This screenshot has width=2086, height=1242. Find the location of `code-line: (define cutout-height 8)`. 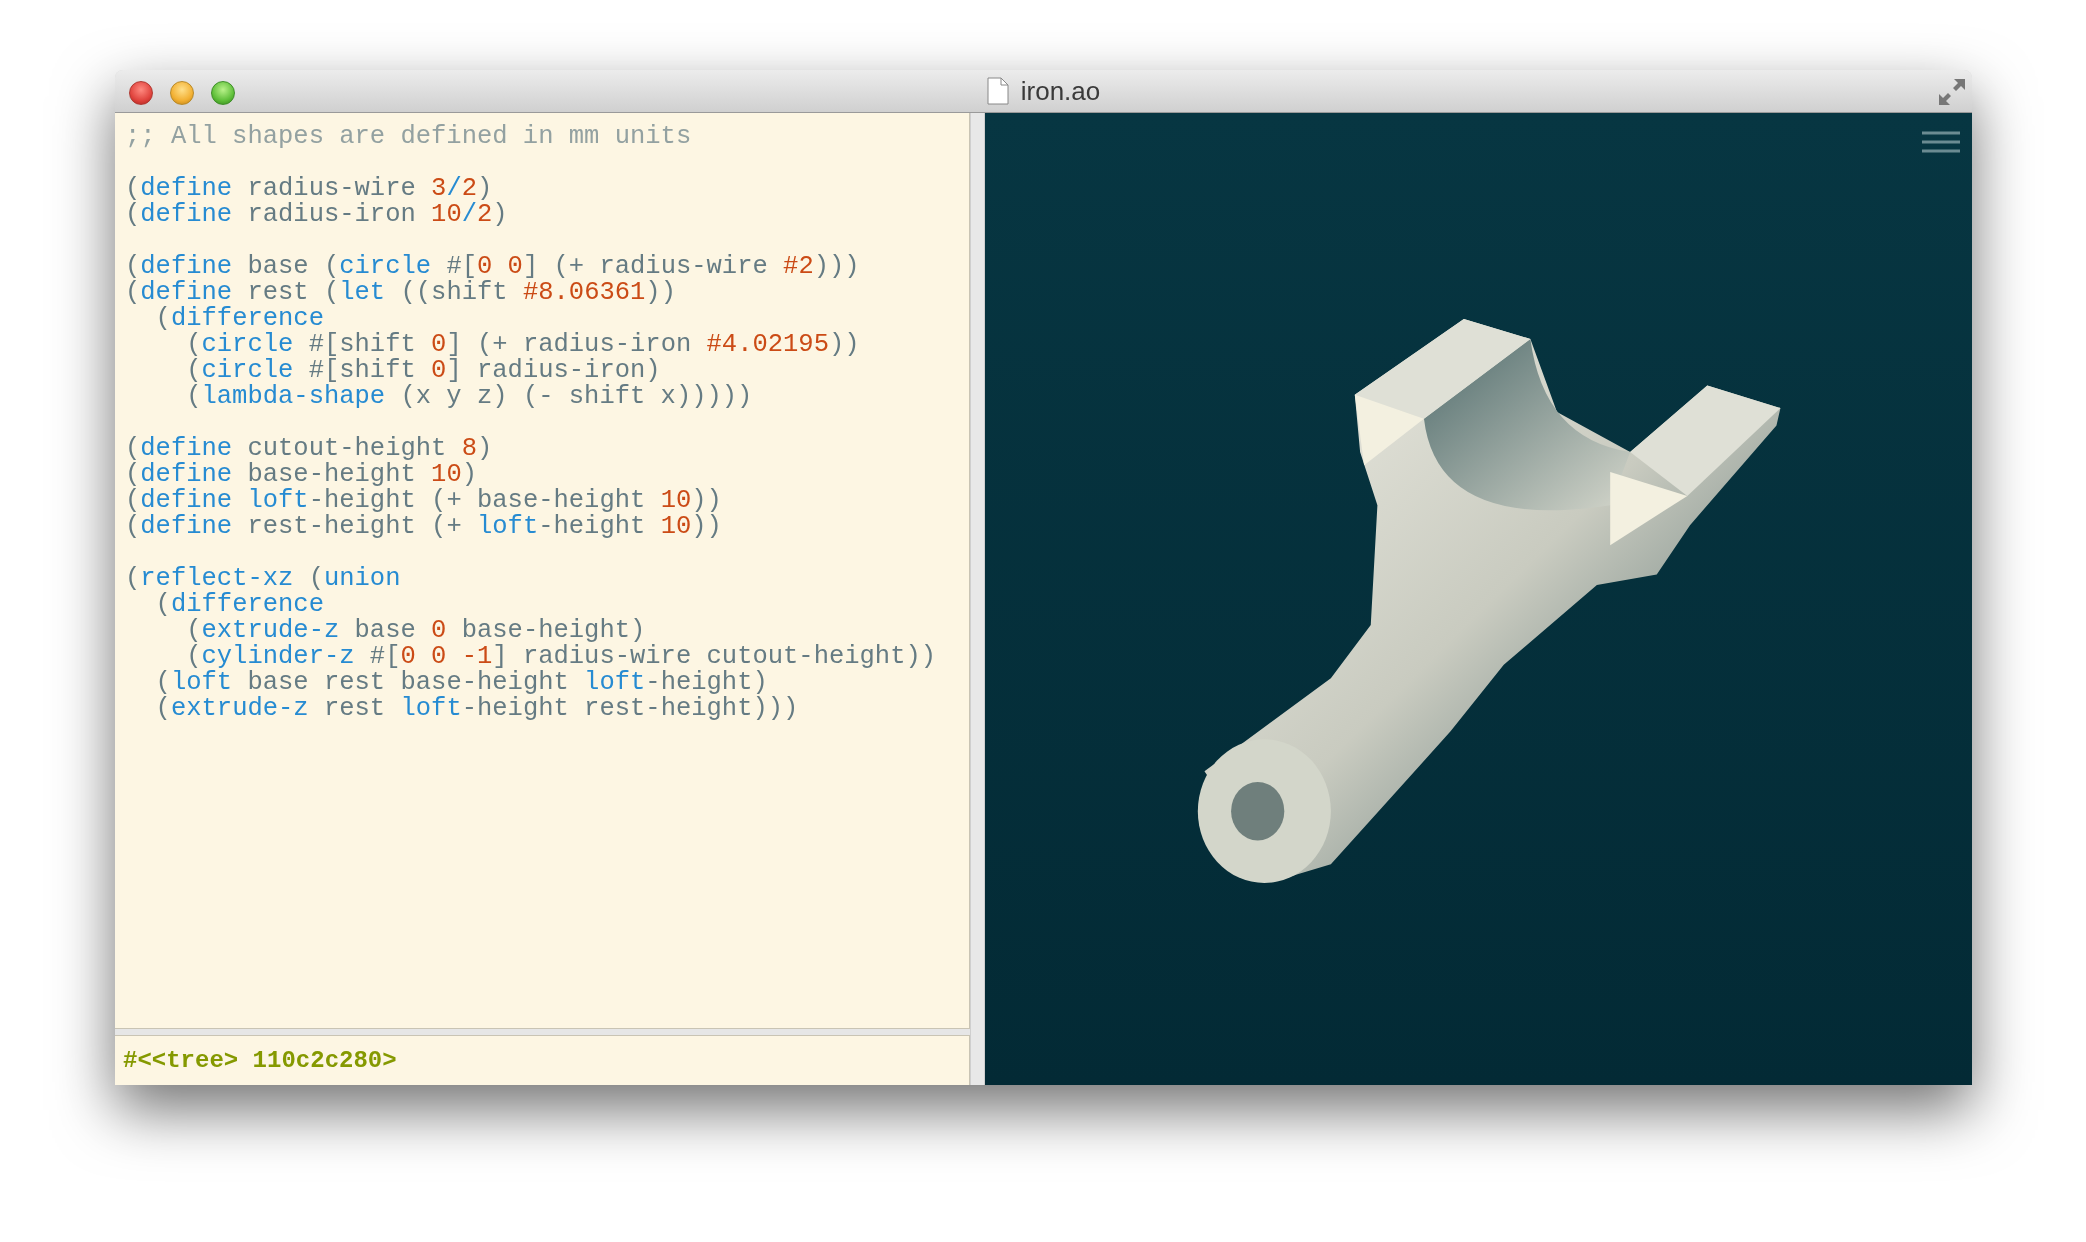

code-line: (define cutout-height 8) is located at coordinates (309, 449).